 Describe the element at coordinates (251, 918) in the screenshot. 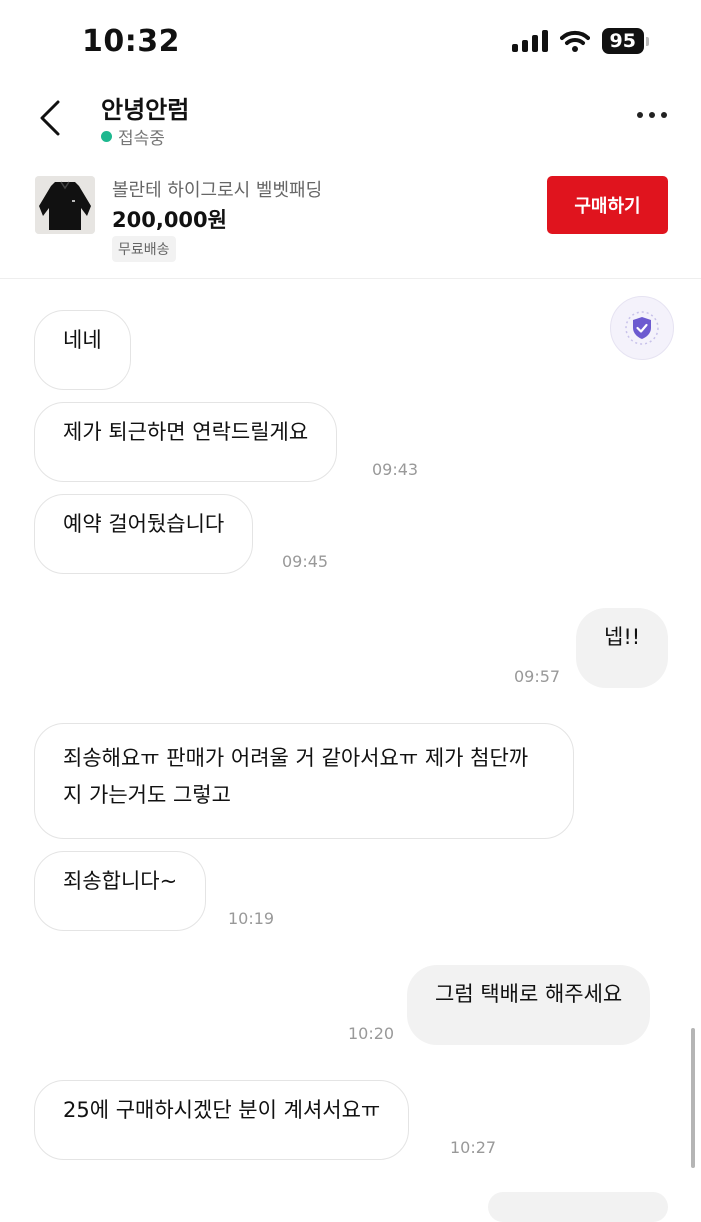

I see `message-timestamp: 10:19` at that location.